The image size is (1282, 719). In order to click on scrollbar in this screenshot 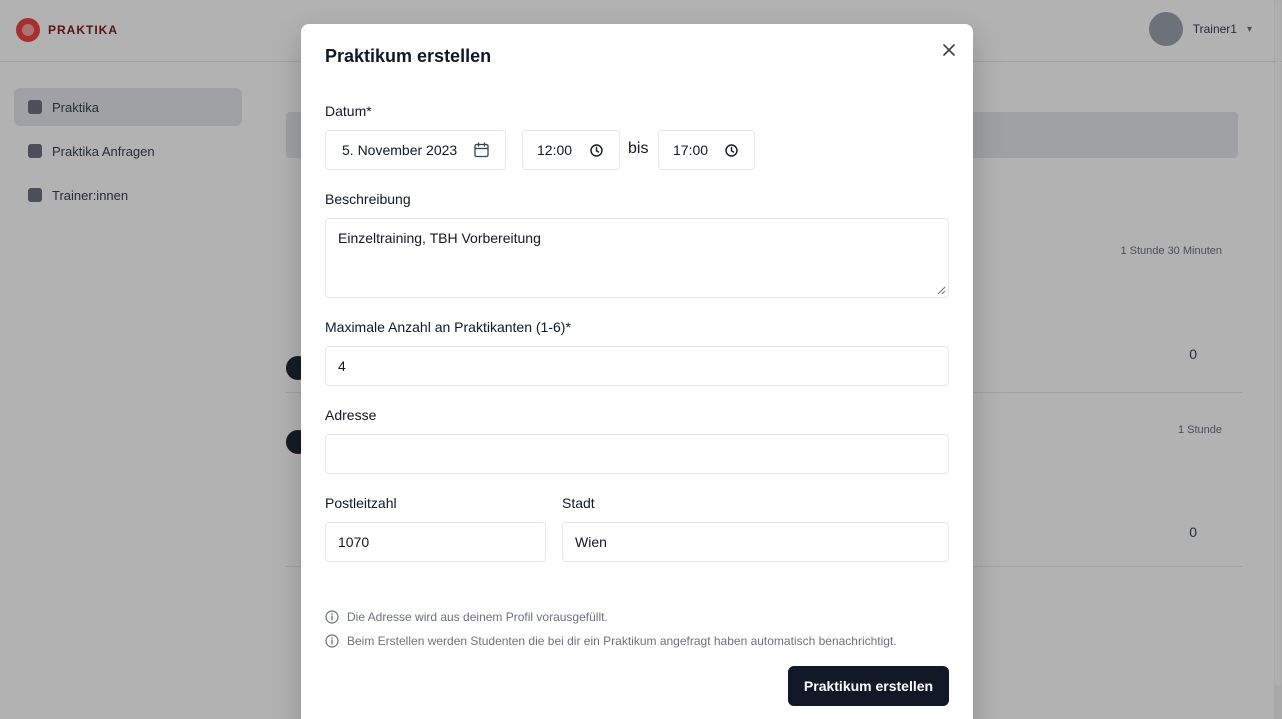, I will do `click(1278, 359)`.